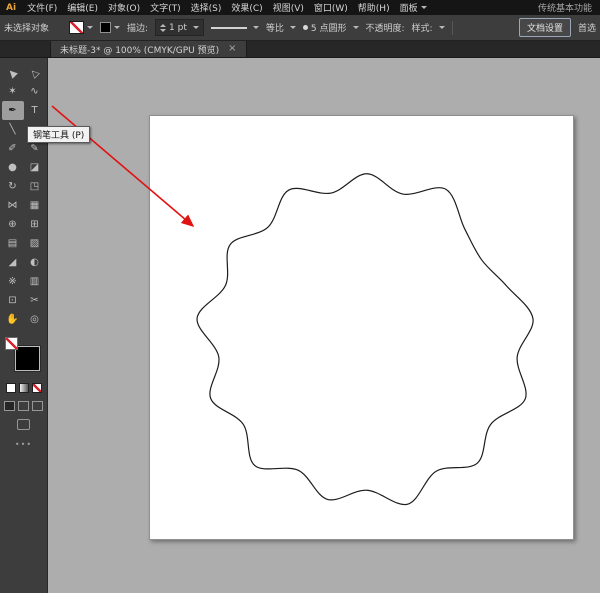 Image resolution: width=600 pixels, height=593 pixels. Describe the element at coordinates (23, 424) in the screenshot. I see `screen-mode-button` at that location.